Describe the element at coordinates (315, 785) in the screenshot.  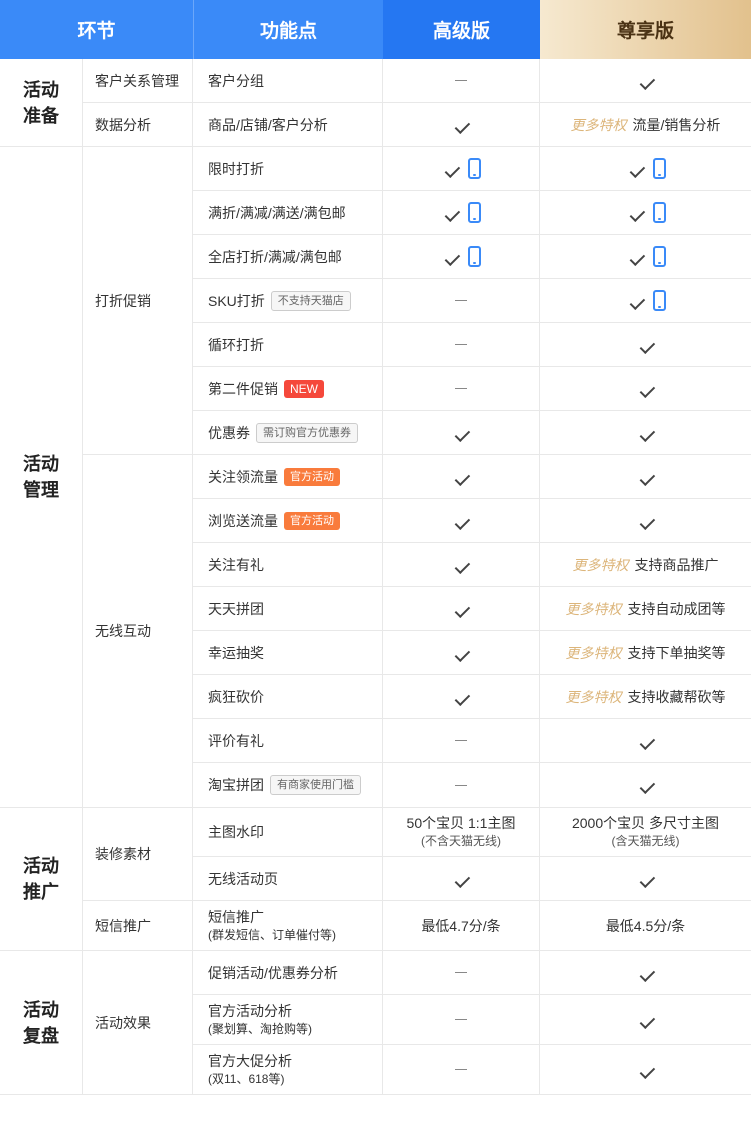
I see `badge-threshold: 有商家使用门槛` at that location.